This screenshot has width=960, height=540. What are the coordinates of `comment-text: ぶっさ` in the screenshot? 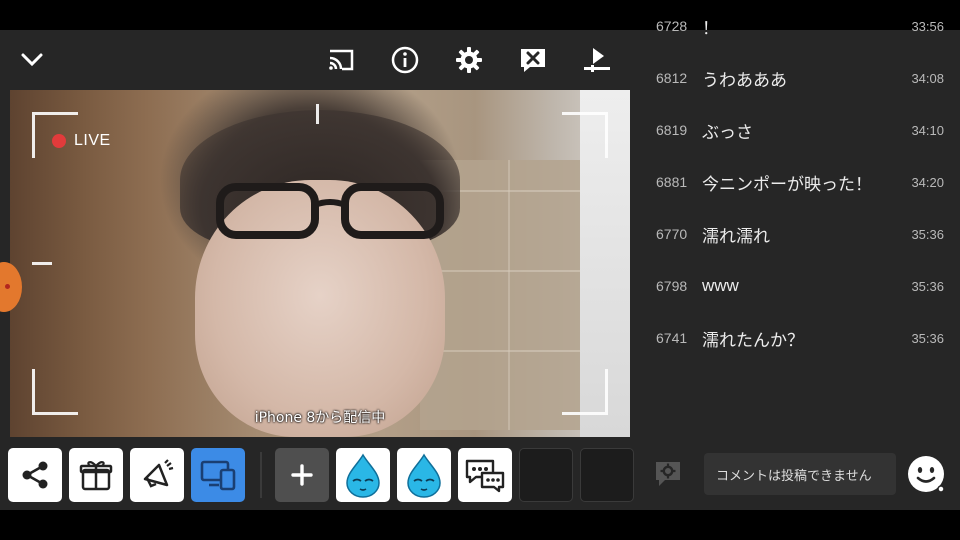 It's located at (727, 132).